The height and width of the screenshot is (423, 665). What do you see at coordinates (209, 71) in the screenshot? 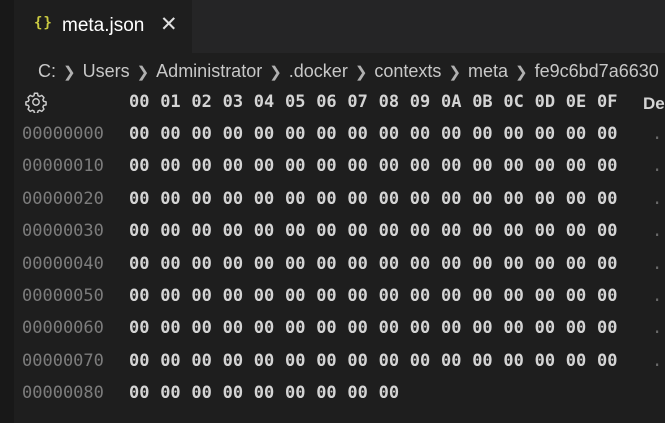
I see `breadcrumb-item: Administrator` at bounding box center [209, 71].